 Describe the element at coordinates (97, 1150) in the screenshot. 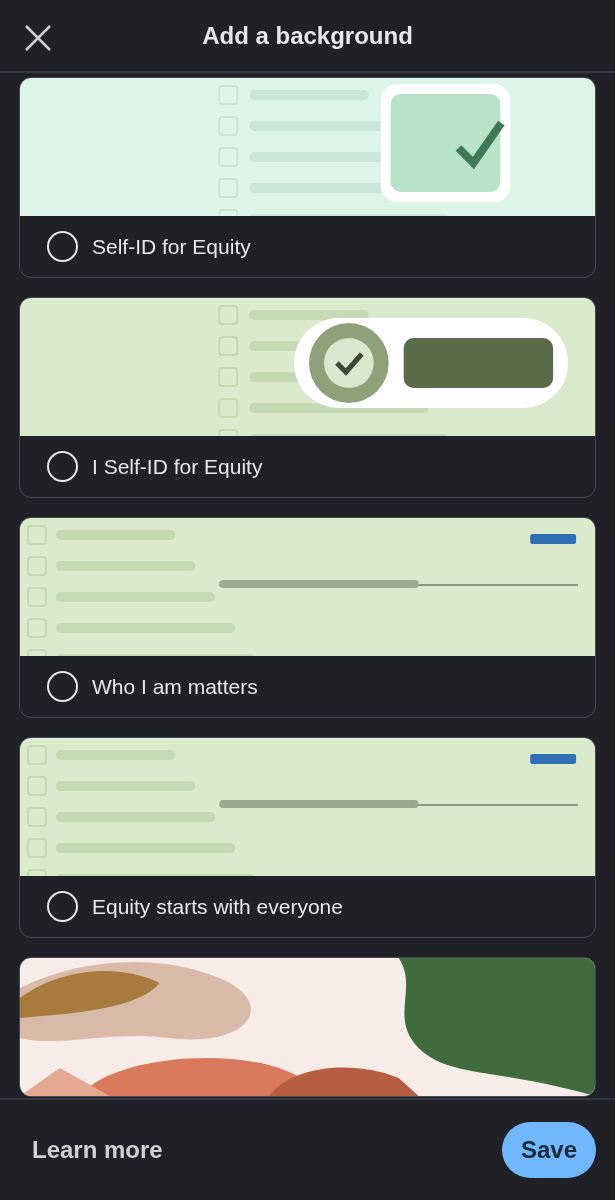

I see `learn-more-link: Learn more` at that location.